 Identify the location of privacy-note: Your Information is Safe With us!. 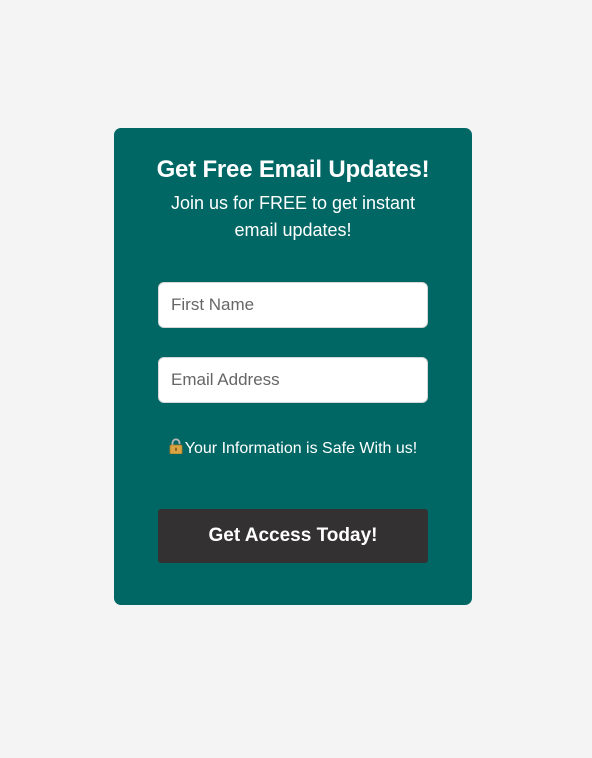
(293, 449).